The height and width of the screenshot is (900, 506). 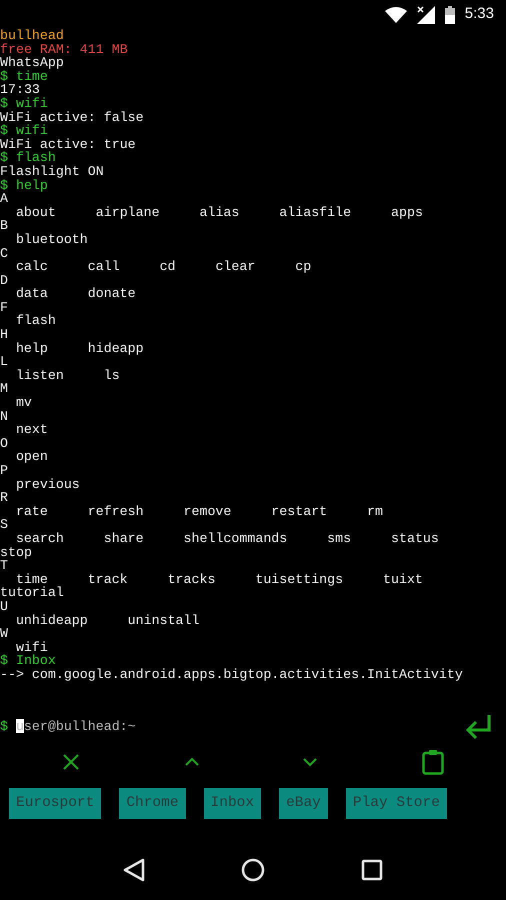 I want to click on section-letter: T, so click(x=4, y=566).